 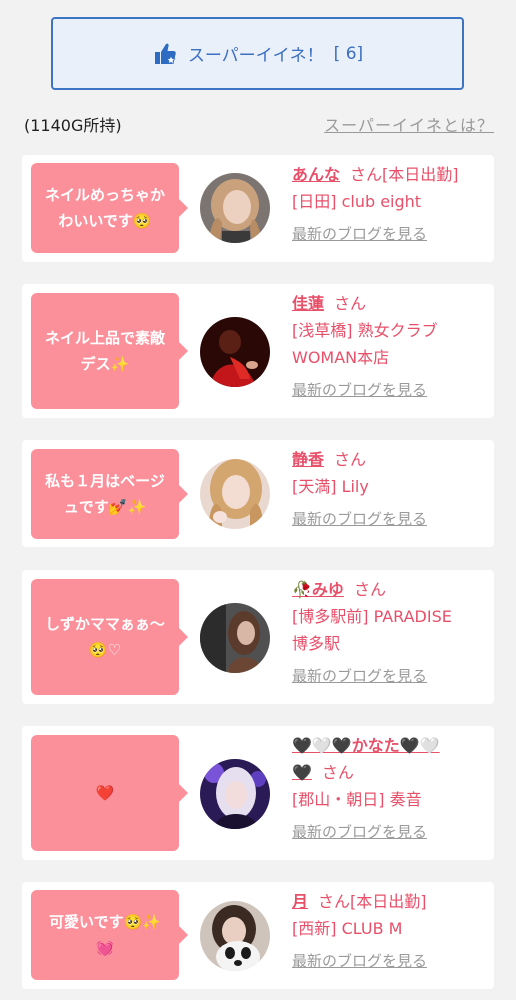 I want to click on super-like-help-link: スーパーイイネとは？, so click(x=409, y=124).